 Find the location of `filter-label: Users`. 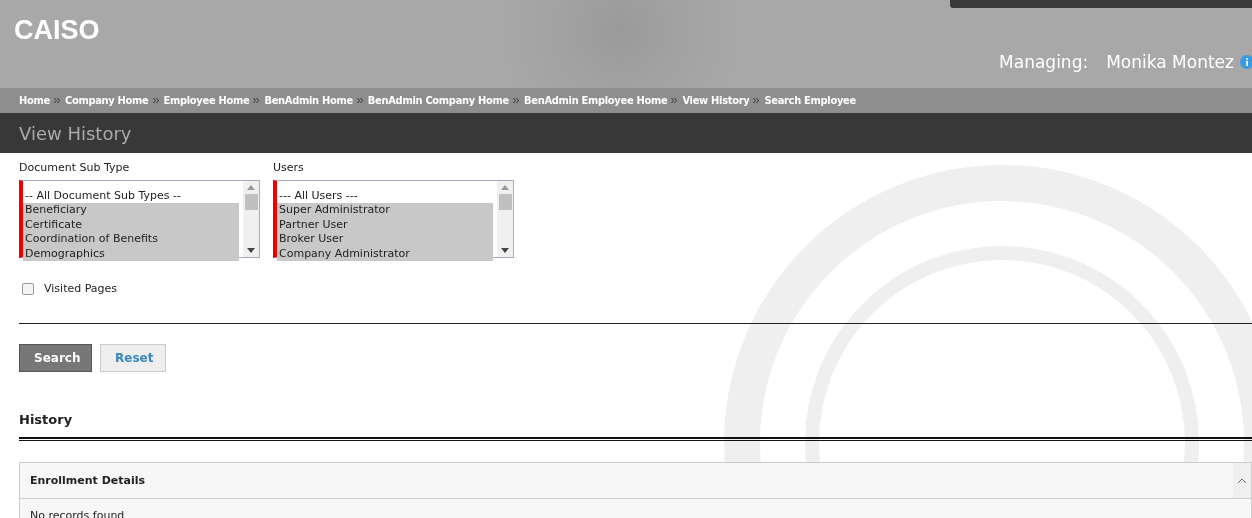

filter-label: Users is located at coordinates (289, 167).